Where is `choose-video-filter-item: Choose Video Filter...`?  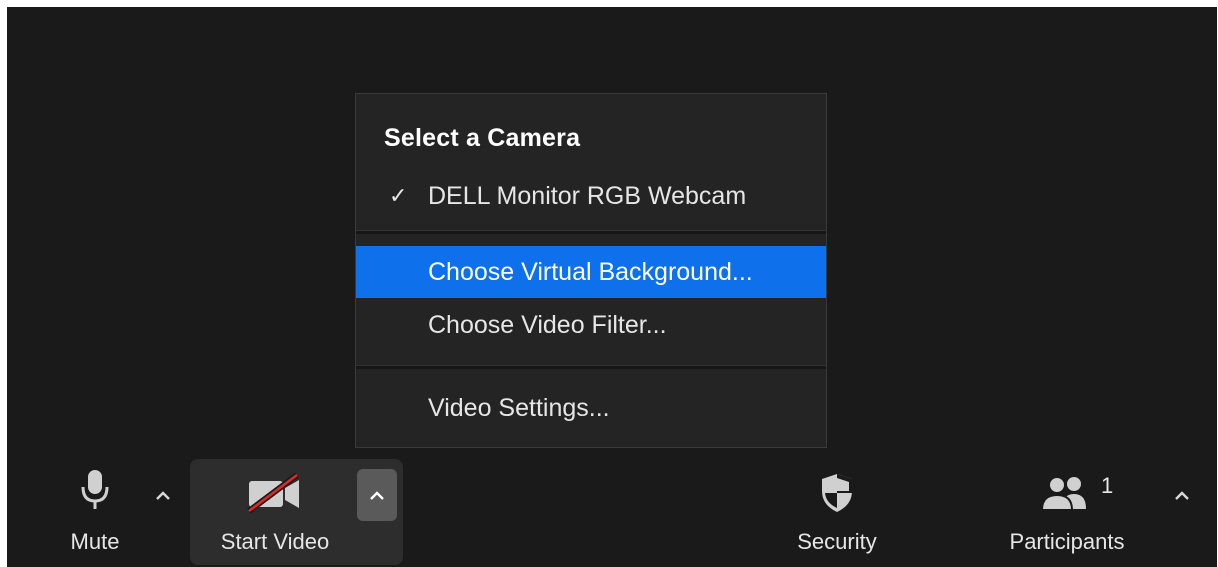 choose-video-filter-item: Choose Video Filter... is located at coordinates (591, 325).